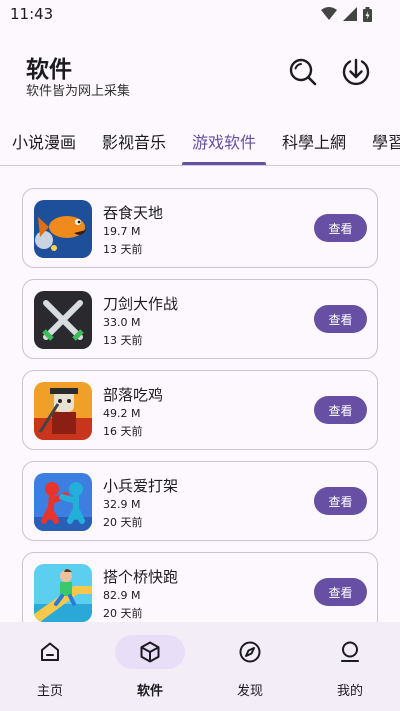  What do you see at coordinates (63, 593) in the screenshot?
I see `bridge-runner-icon` at bounding box center [63, 593].